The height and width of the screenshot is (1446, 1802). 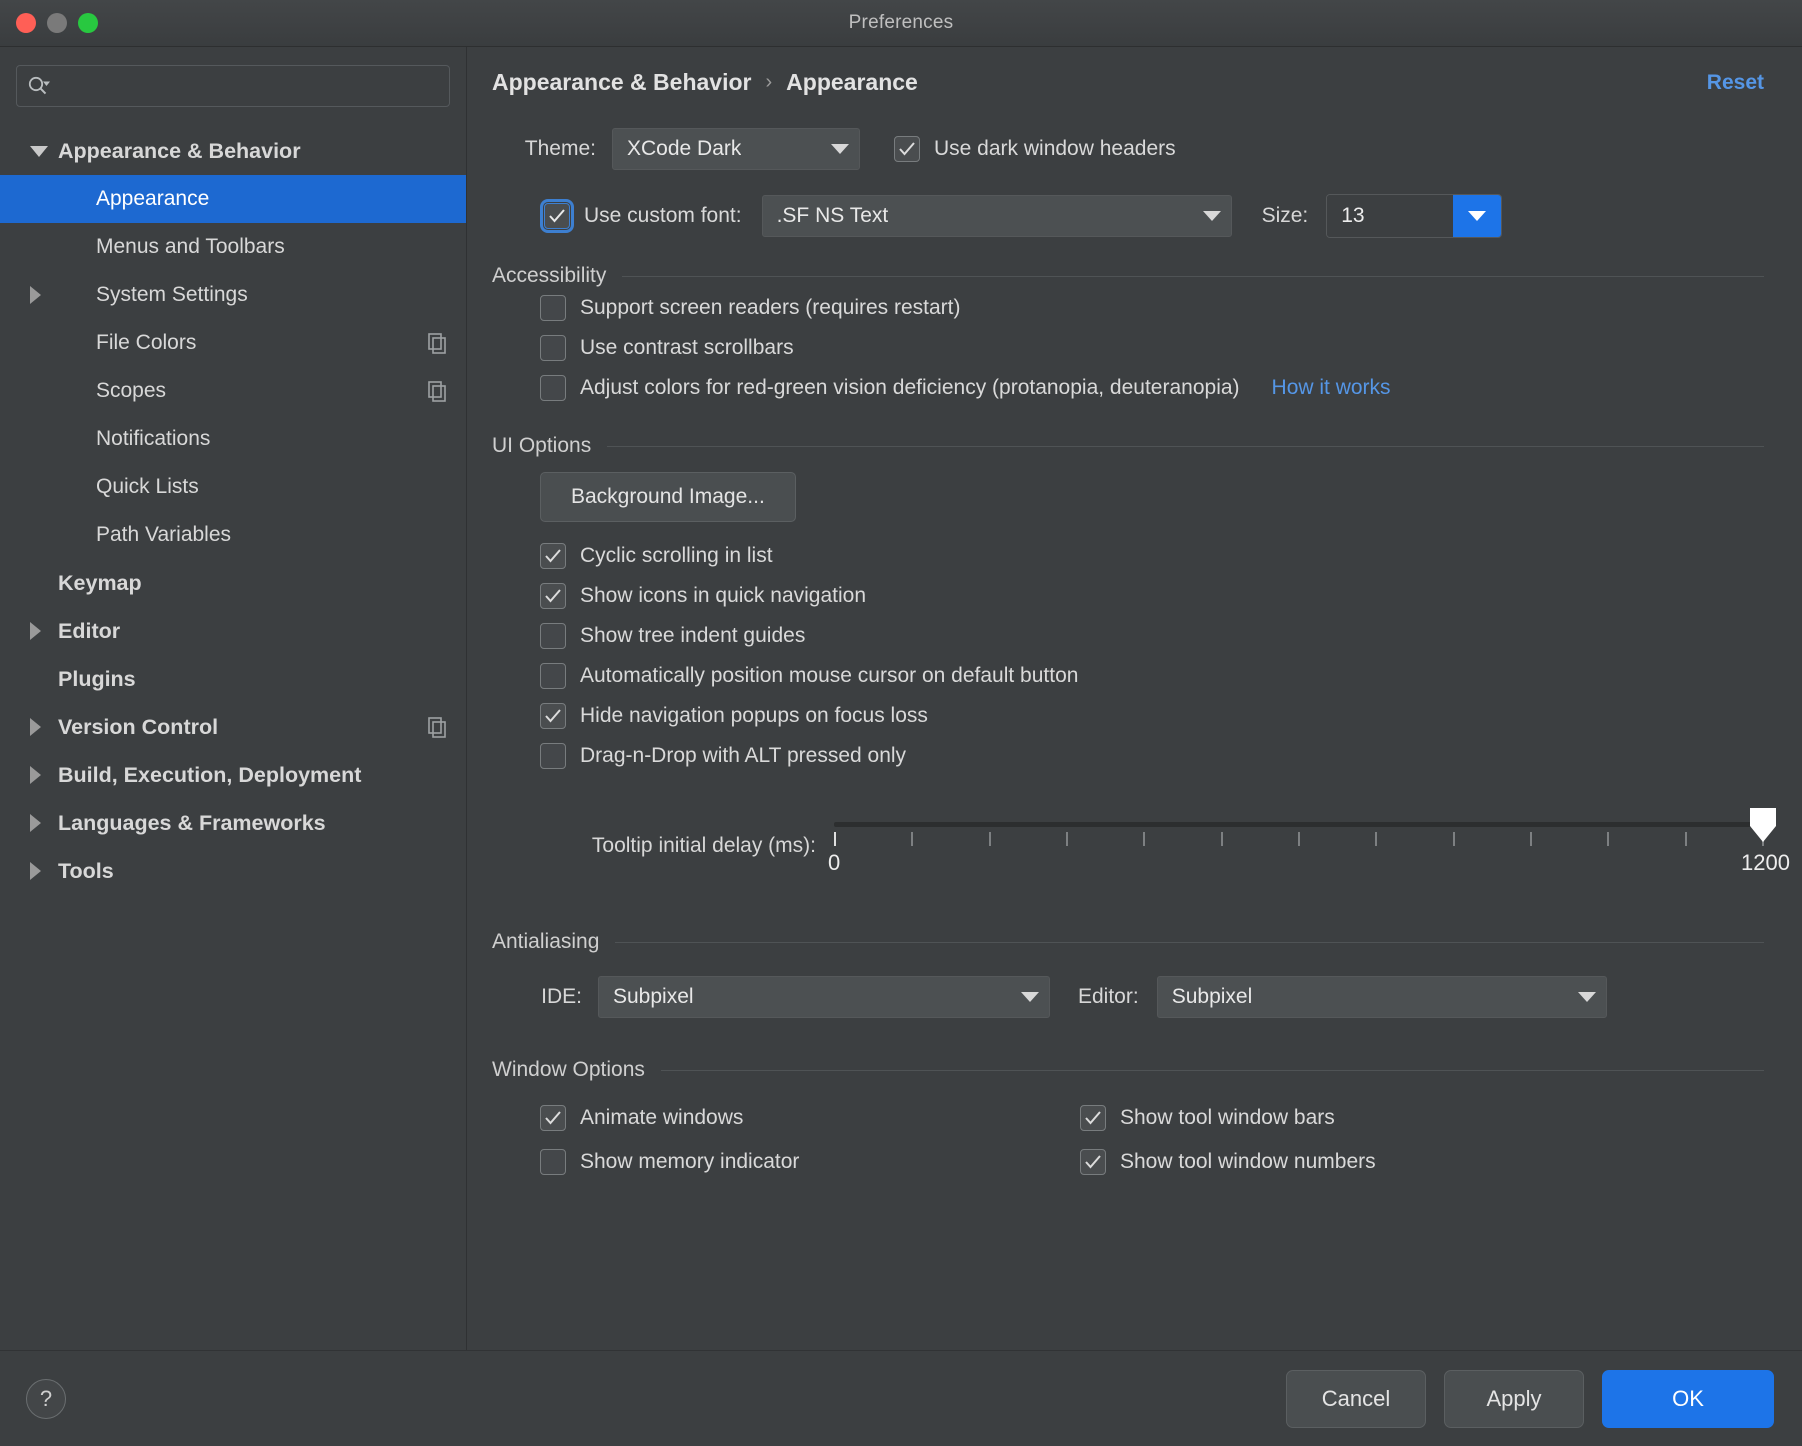 I want to click on tooltip-delay-slider: 0 1200, so click(x=1309, y=846).